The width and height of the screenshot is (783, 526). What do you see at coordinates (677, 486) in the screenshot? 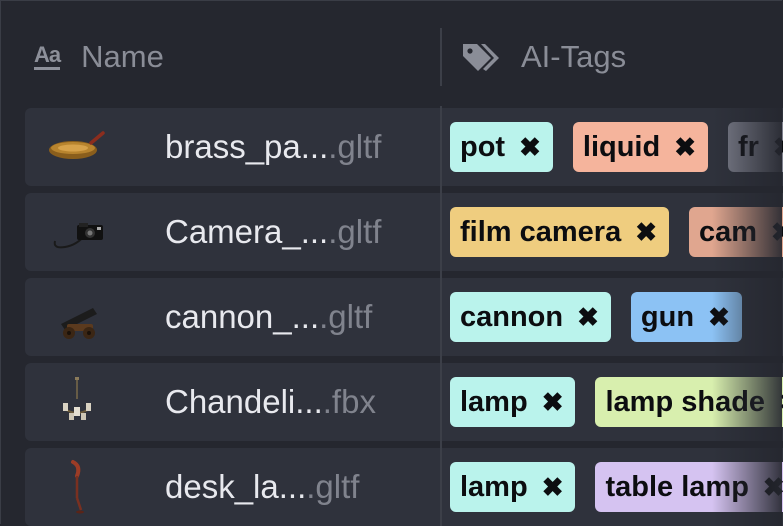
I see `tag-label: table lamp` at bounding box center [677, 486].